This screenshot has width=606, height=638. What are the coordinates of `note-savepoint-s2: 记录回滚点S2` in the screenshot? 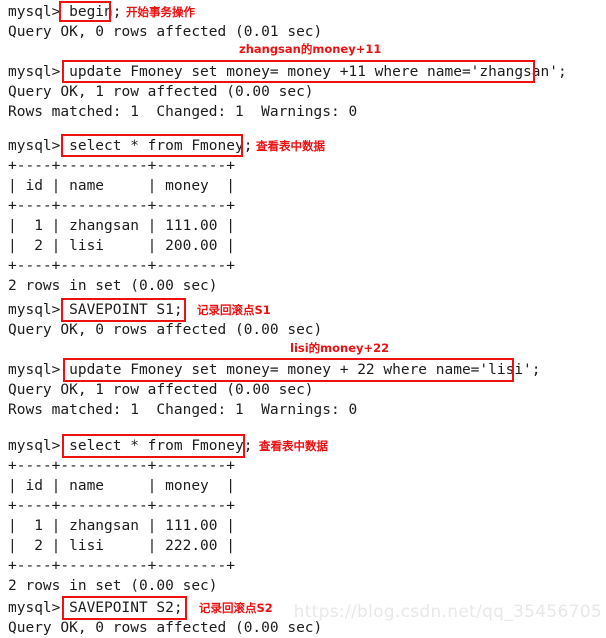 It's located at (236, 608).